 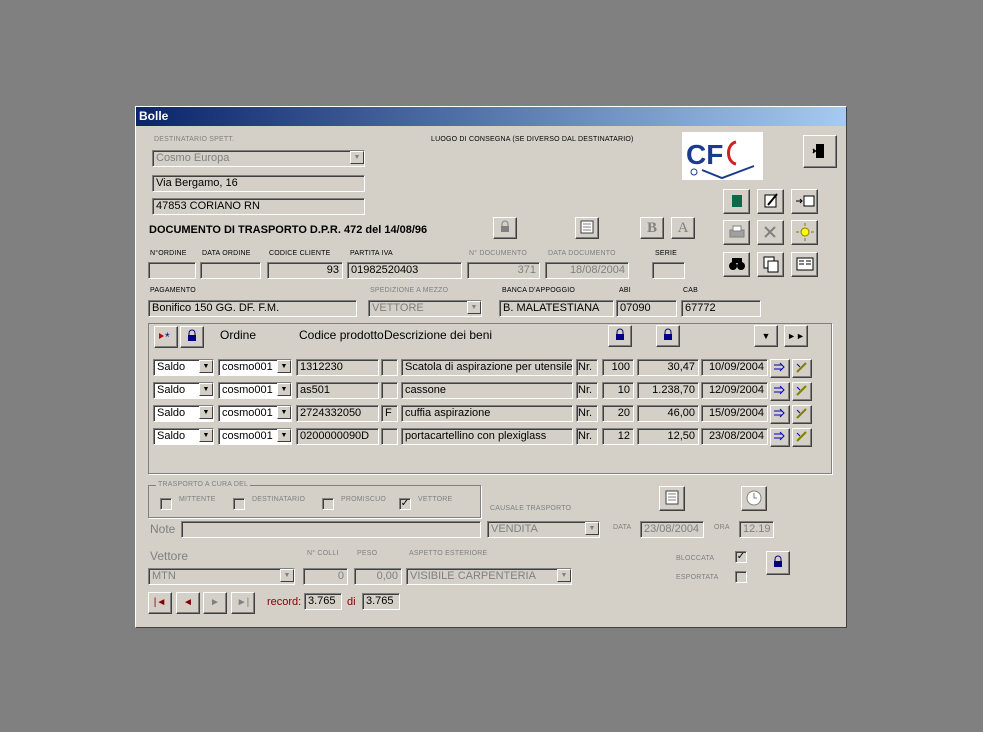 I want to click on row-qta: 12, so click(x=618, y=436).